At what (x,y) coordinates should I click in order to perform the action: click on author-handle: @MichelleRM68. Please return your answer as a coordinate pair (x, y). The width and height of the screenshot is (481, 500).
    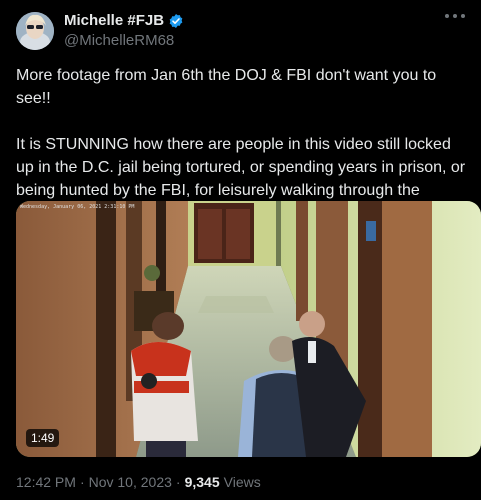
    Looking at the image, I should click on (119, 40).